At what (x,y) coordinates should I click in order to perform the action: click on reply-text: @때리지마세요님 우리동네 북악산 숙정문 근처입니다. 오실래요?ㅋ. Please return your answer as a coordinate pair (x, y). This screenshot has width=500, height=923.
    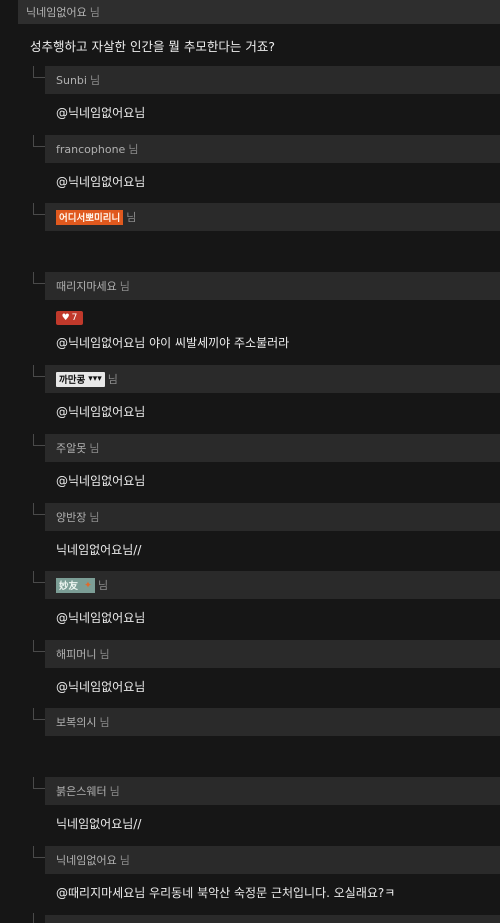
    Looking at the image, I should click on (226, 893).